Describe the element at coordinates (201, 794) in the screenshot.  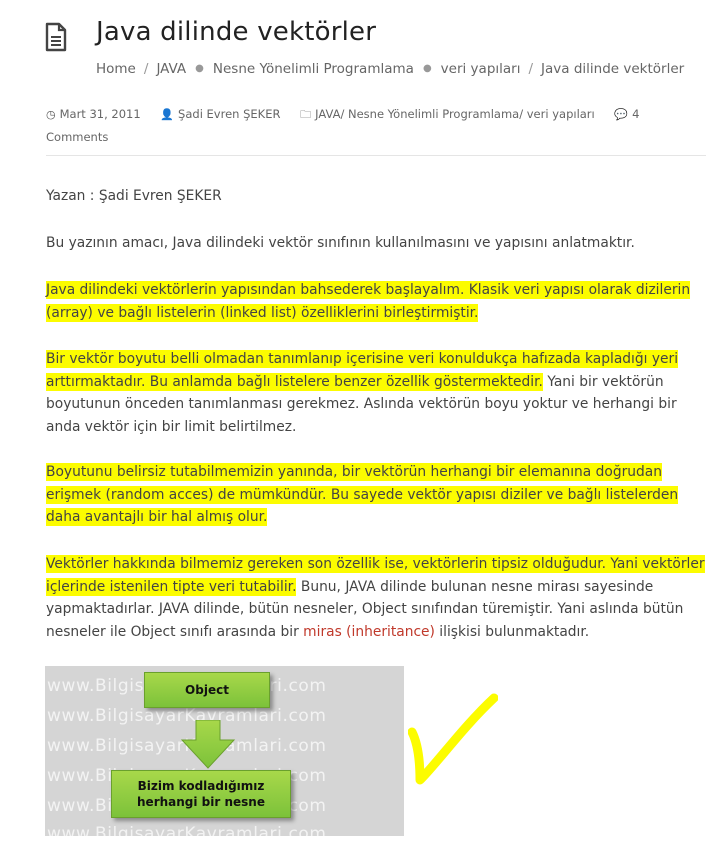
I see `custom-object-box: Bizim kodladığımız herhangi bir nesne` at that location.